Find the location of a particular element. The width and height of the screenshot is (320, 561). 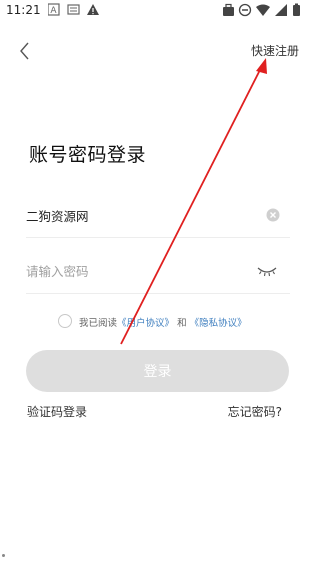

battery-icon is located at coordinates (296, 9).